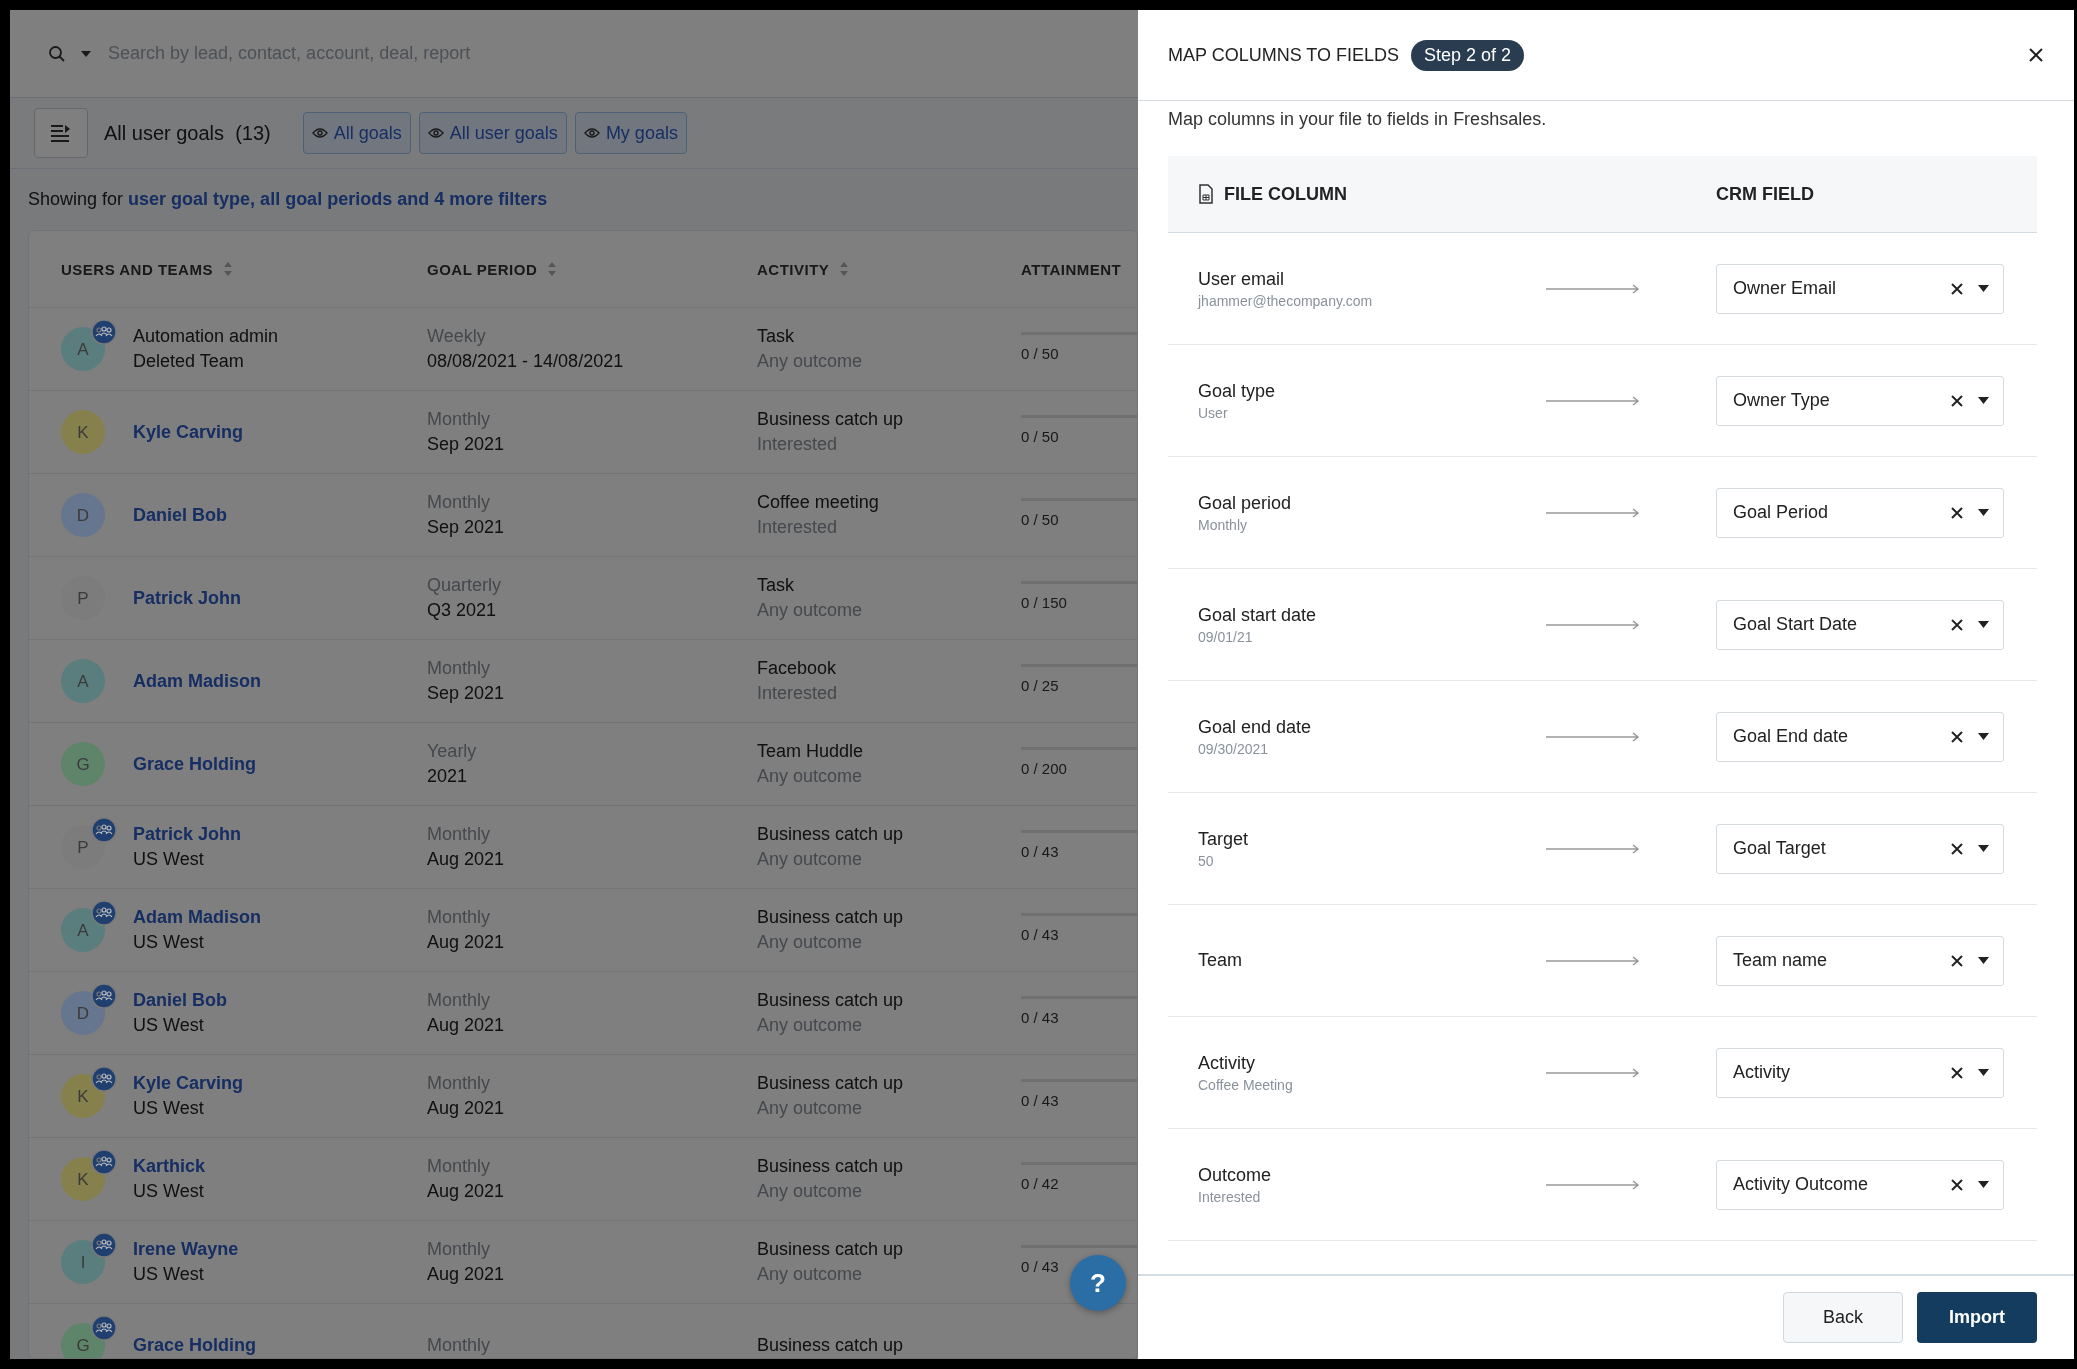 This screenshot has width=2077, height=1369. What do you see at coordinates (1860, 1184) in the screenshot?
I see `crm-field-dropdown: Activity Outcome` at bounding box center [1860, 1184].